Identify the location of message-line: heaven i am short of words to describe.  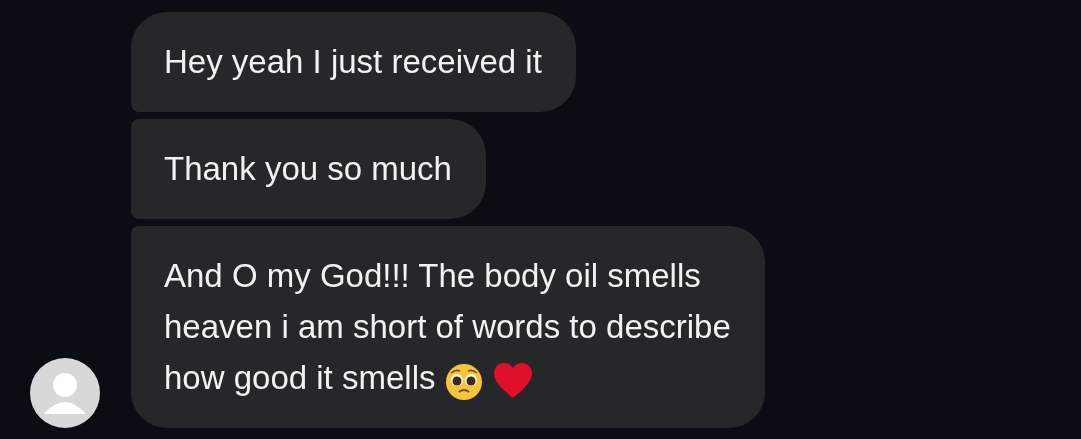
(447, 327).